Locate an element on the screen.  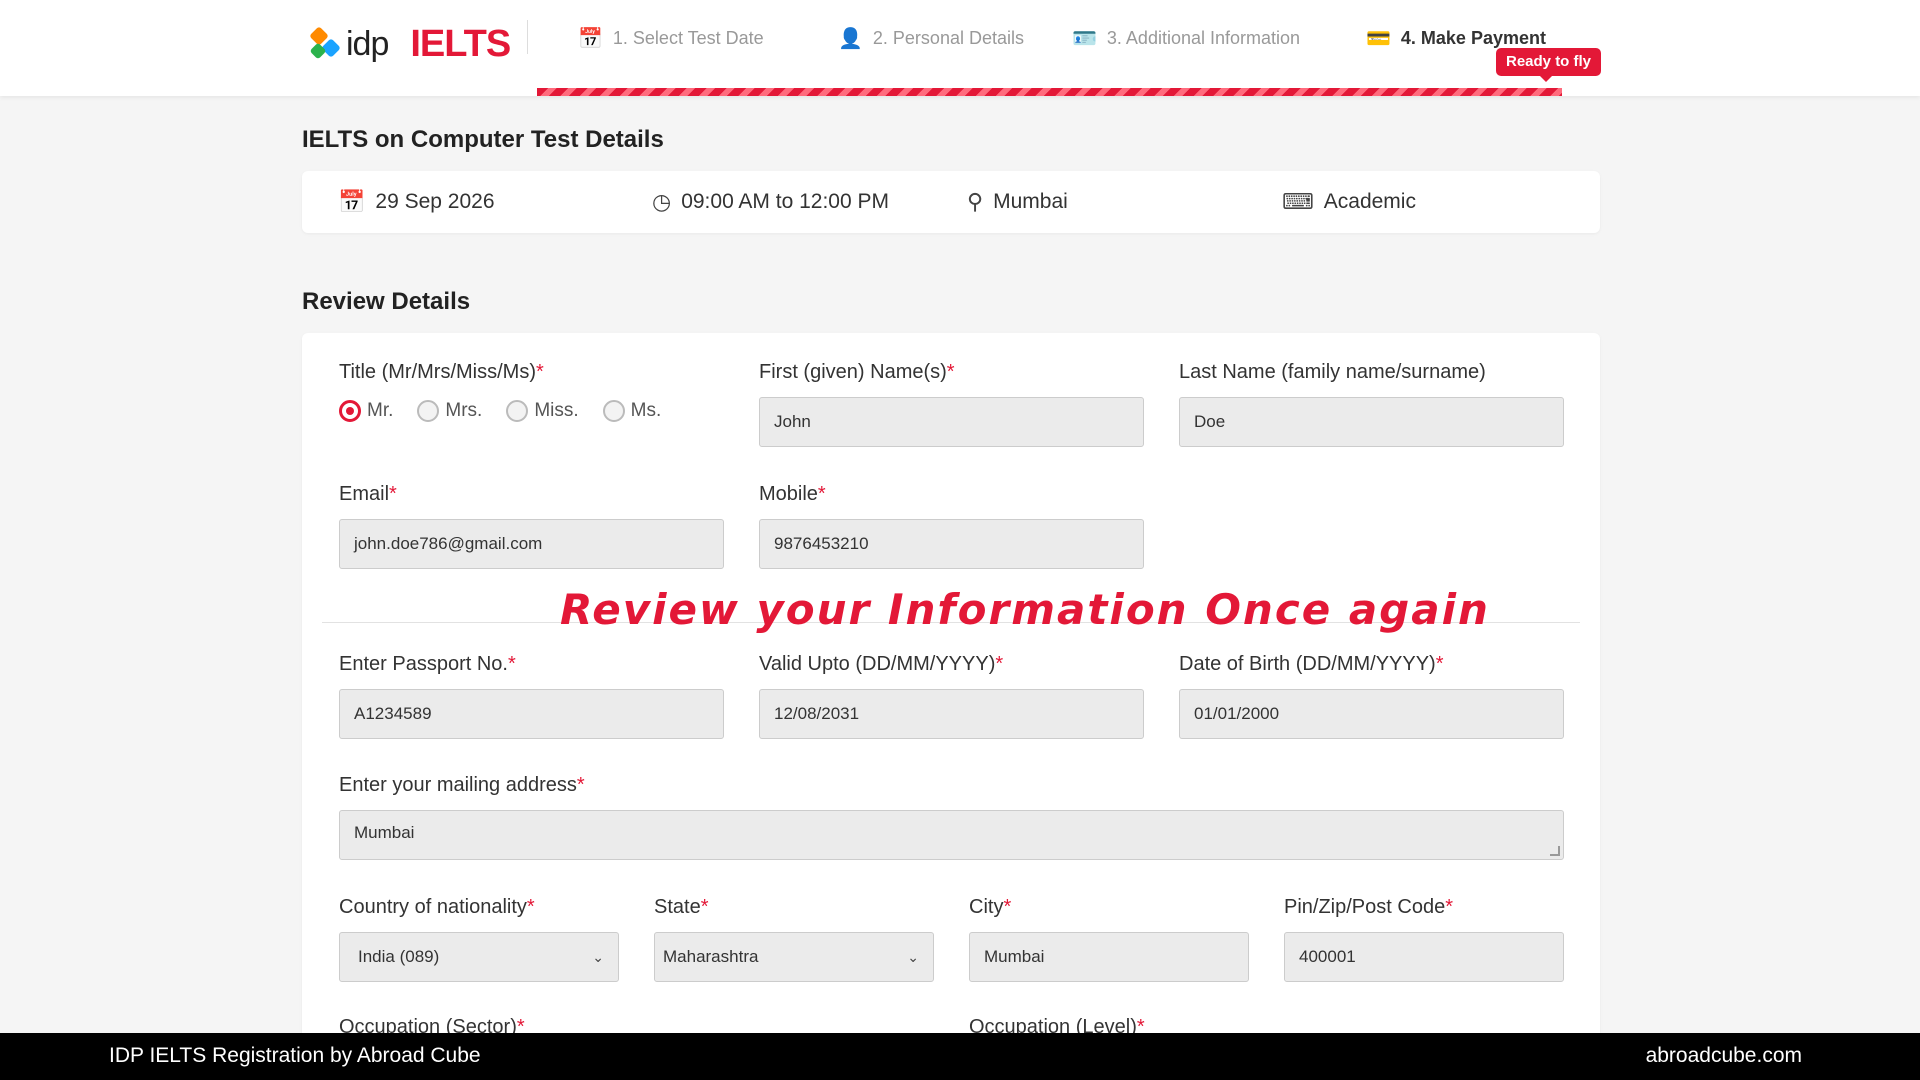
user-icon: 👤 is located at coordinates (850, 38).